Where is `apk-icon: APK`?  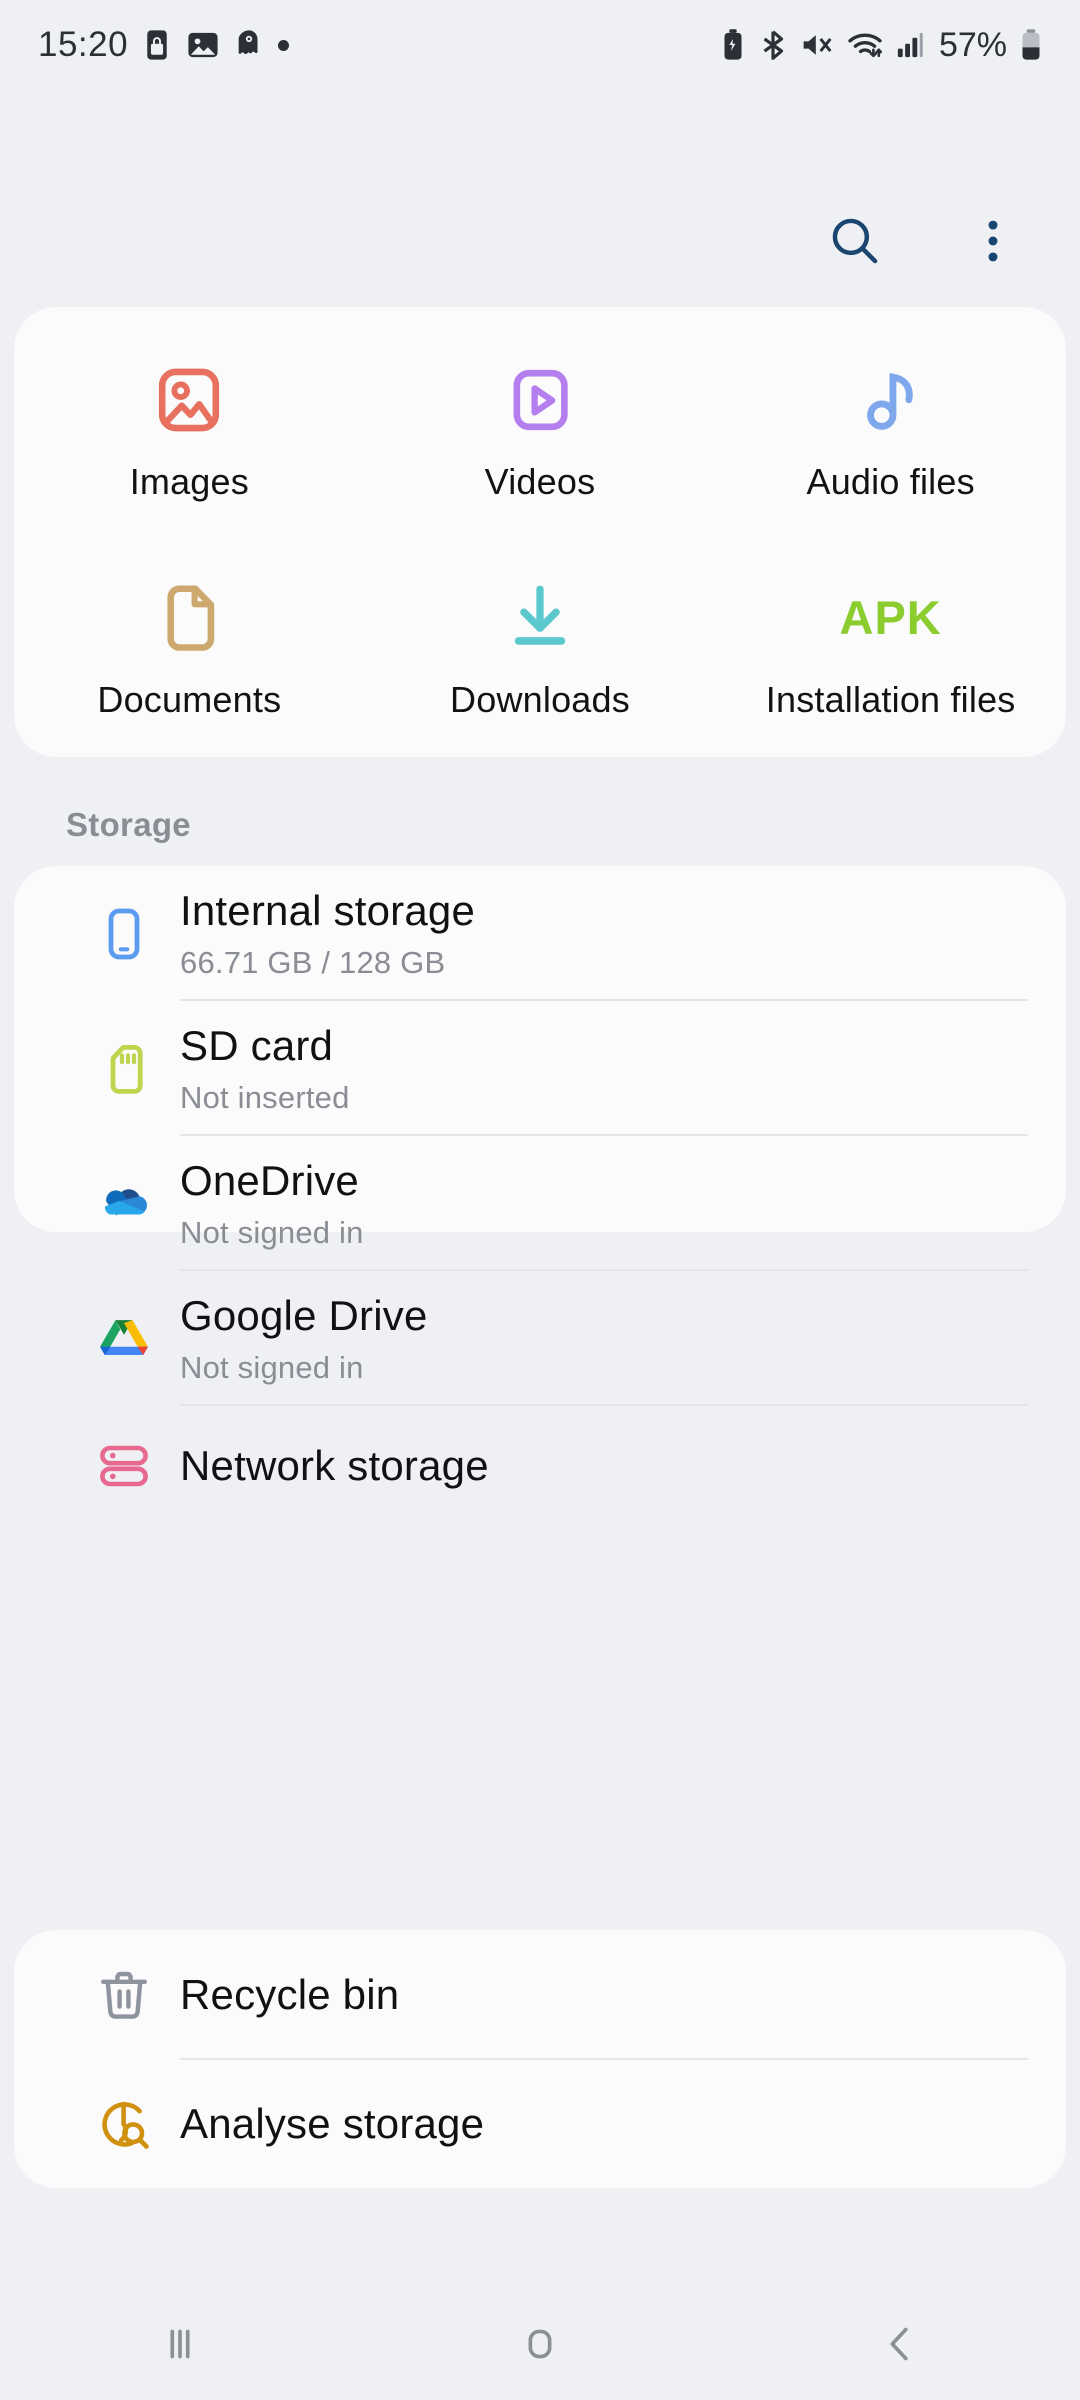
apk-icon: APK is located at coordinates (891, 618).